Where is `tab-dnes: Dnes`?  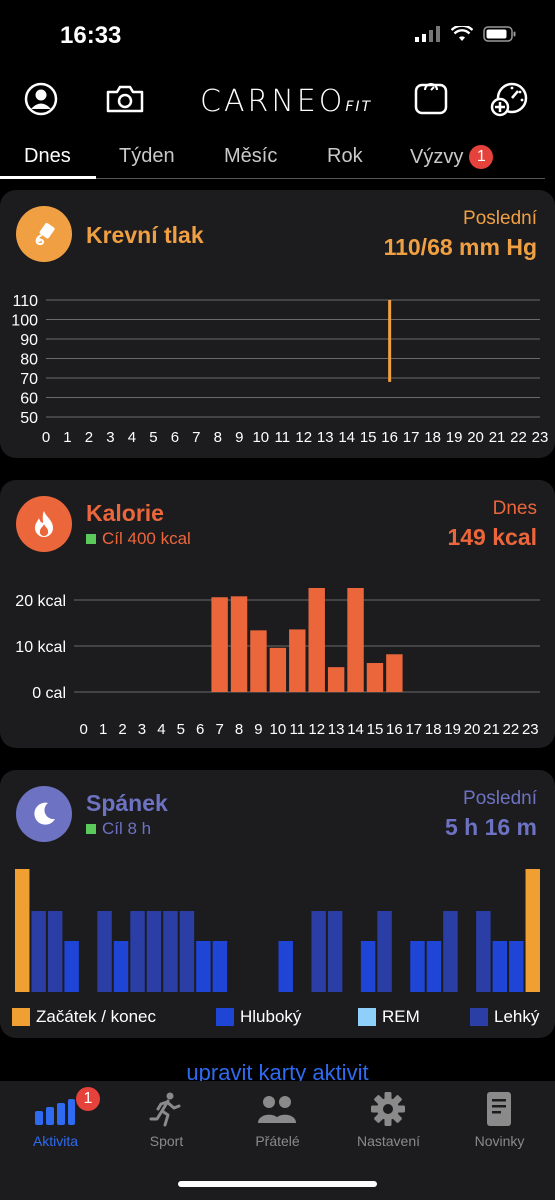 tab-dnes: Dnes is located at coordinates (47, 156).